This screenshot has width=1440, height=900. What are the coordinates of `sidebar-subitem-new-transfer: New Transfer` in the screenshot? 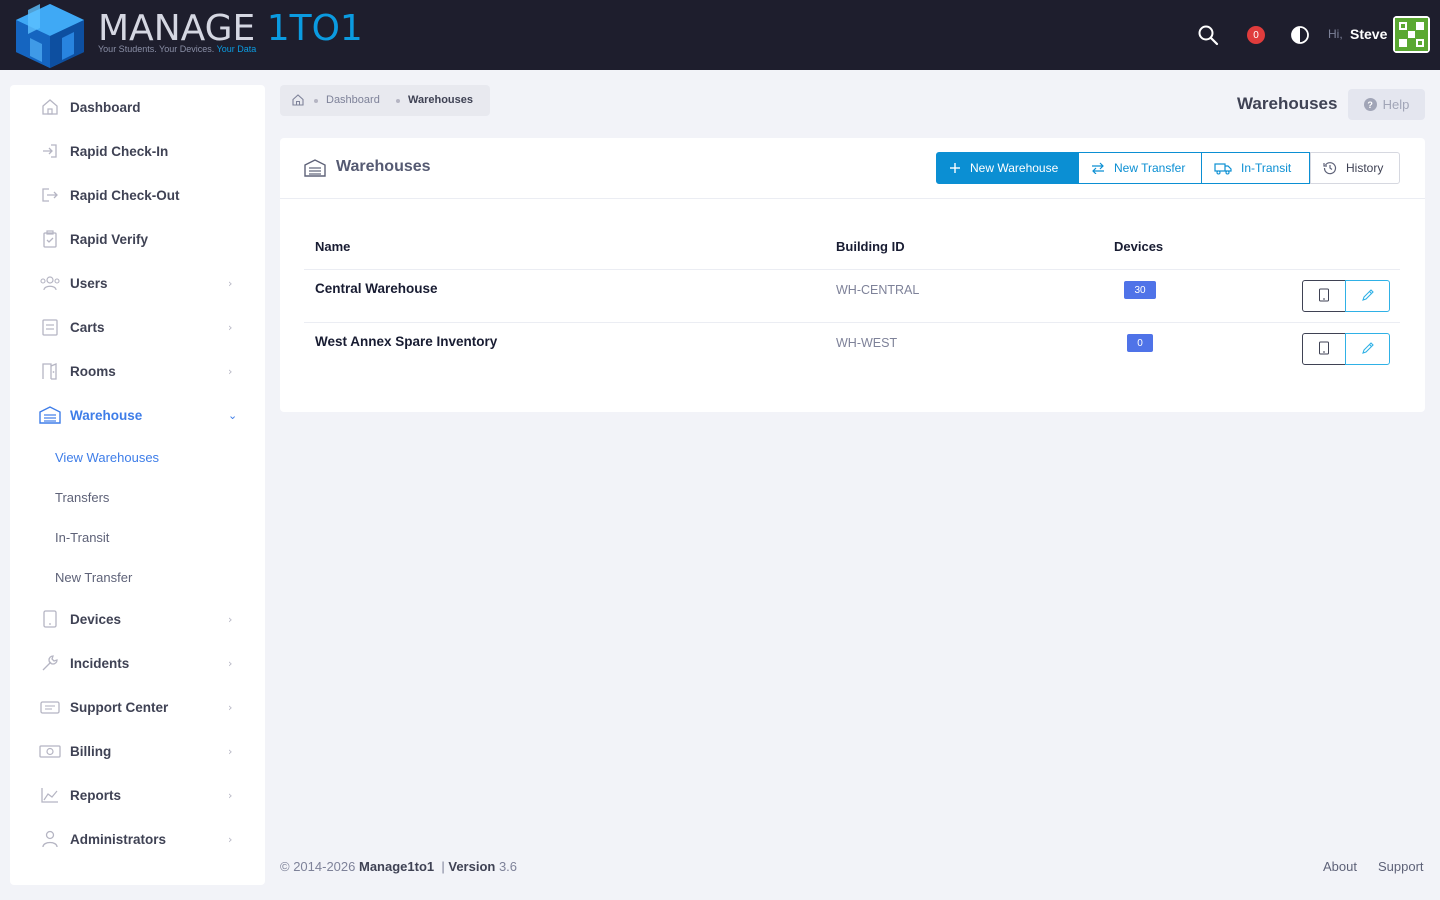 It's located at (93, 577).